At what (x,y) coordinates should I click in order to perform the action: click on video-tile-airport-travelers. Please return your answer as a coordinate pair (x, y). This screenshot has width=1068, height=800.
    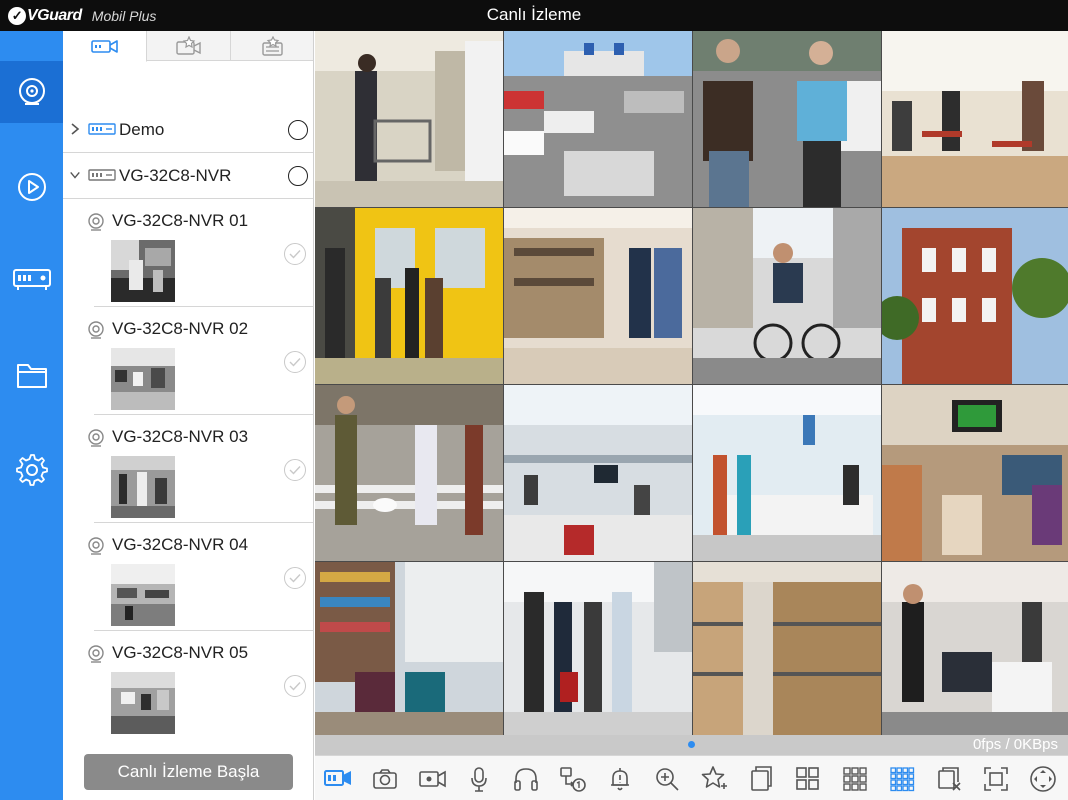
    Looking at the image, I should click on (598, 650).